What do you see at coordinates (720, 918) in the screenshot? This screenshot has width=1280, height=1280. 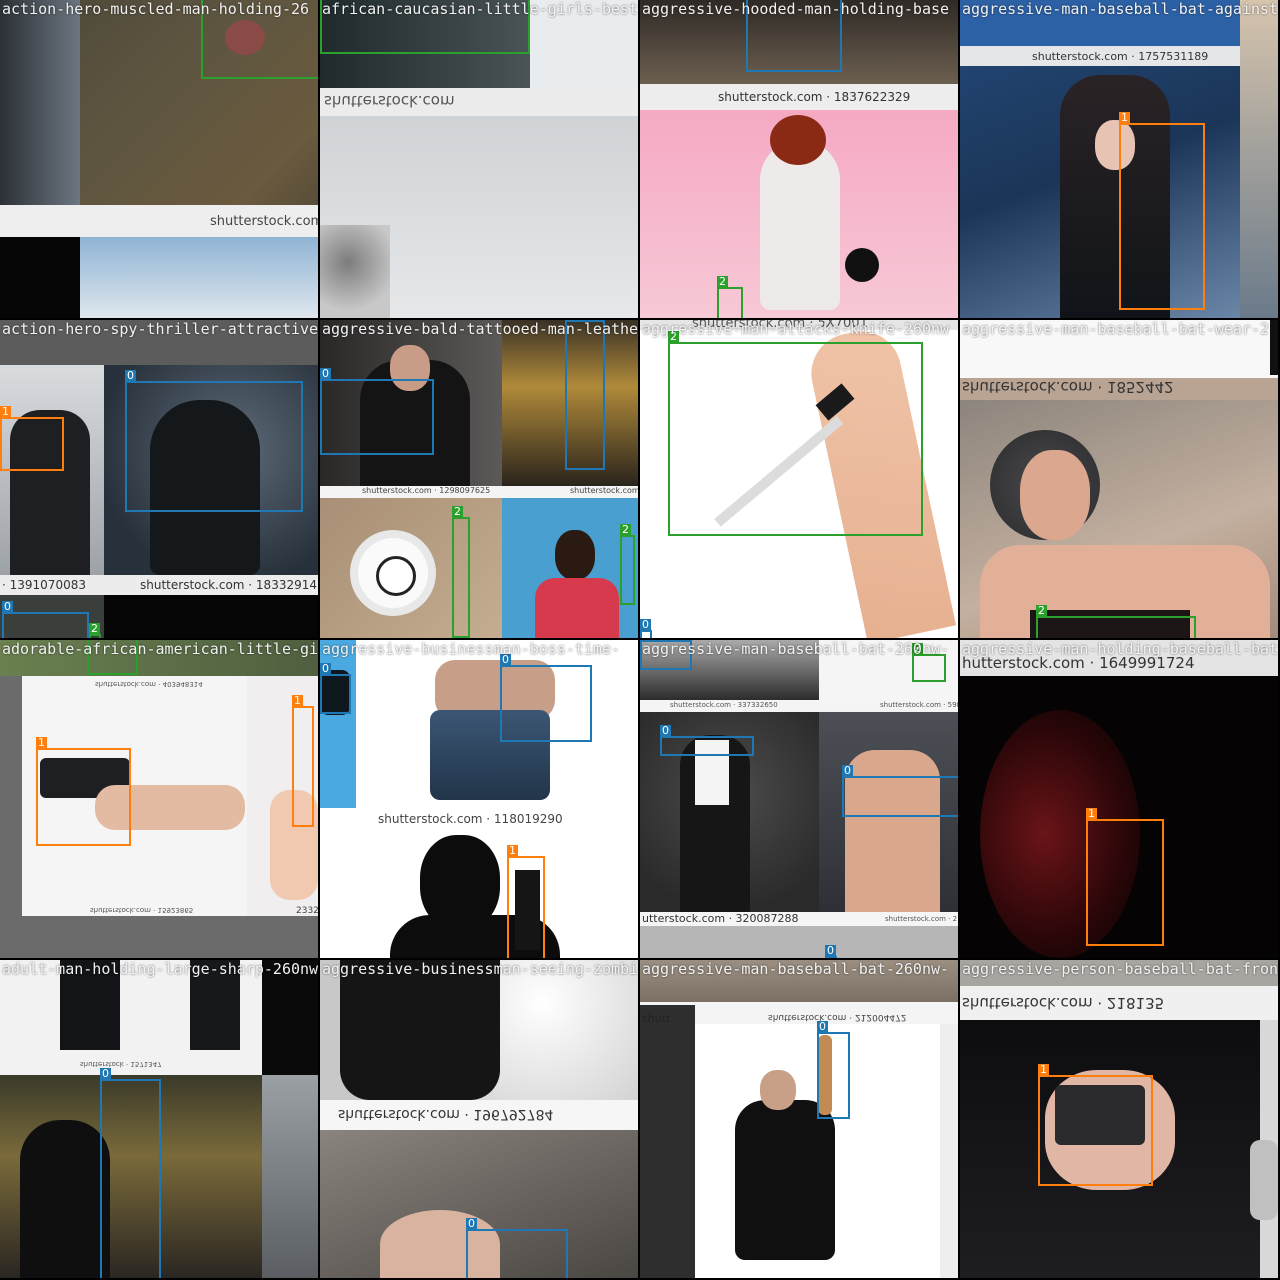 I see `watermark: utterstock.com · 320087288` at bounding box center [720, 918].